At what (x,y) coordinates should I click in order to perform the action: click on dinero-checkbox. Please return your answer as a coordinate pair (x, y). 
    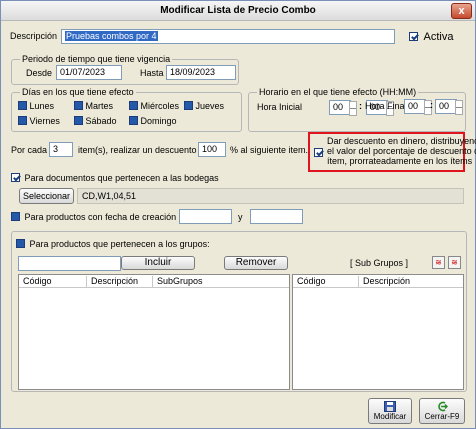
    Looking at the image, I should click on (318, 153).